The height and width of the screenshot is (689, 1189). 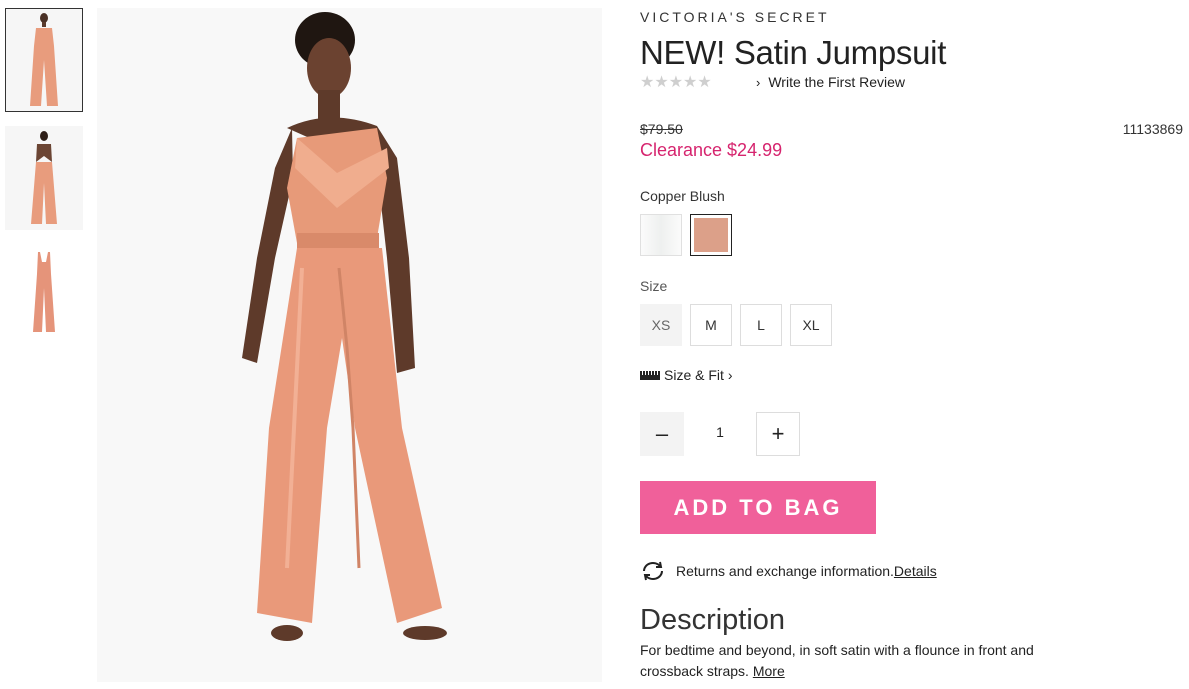 I want to click on size-label: Size, so click(x=654, y=286).